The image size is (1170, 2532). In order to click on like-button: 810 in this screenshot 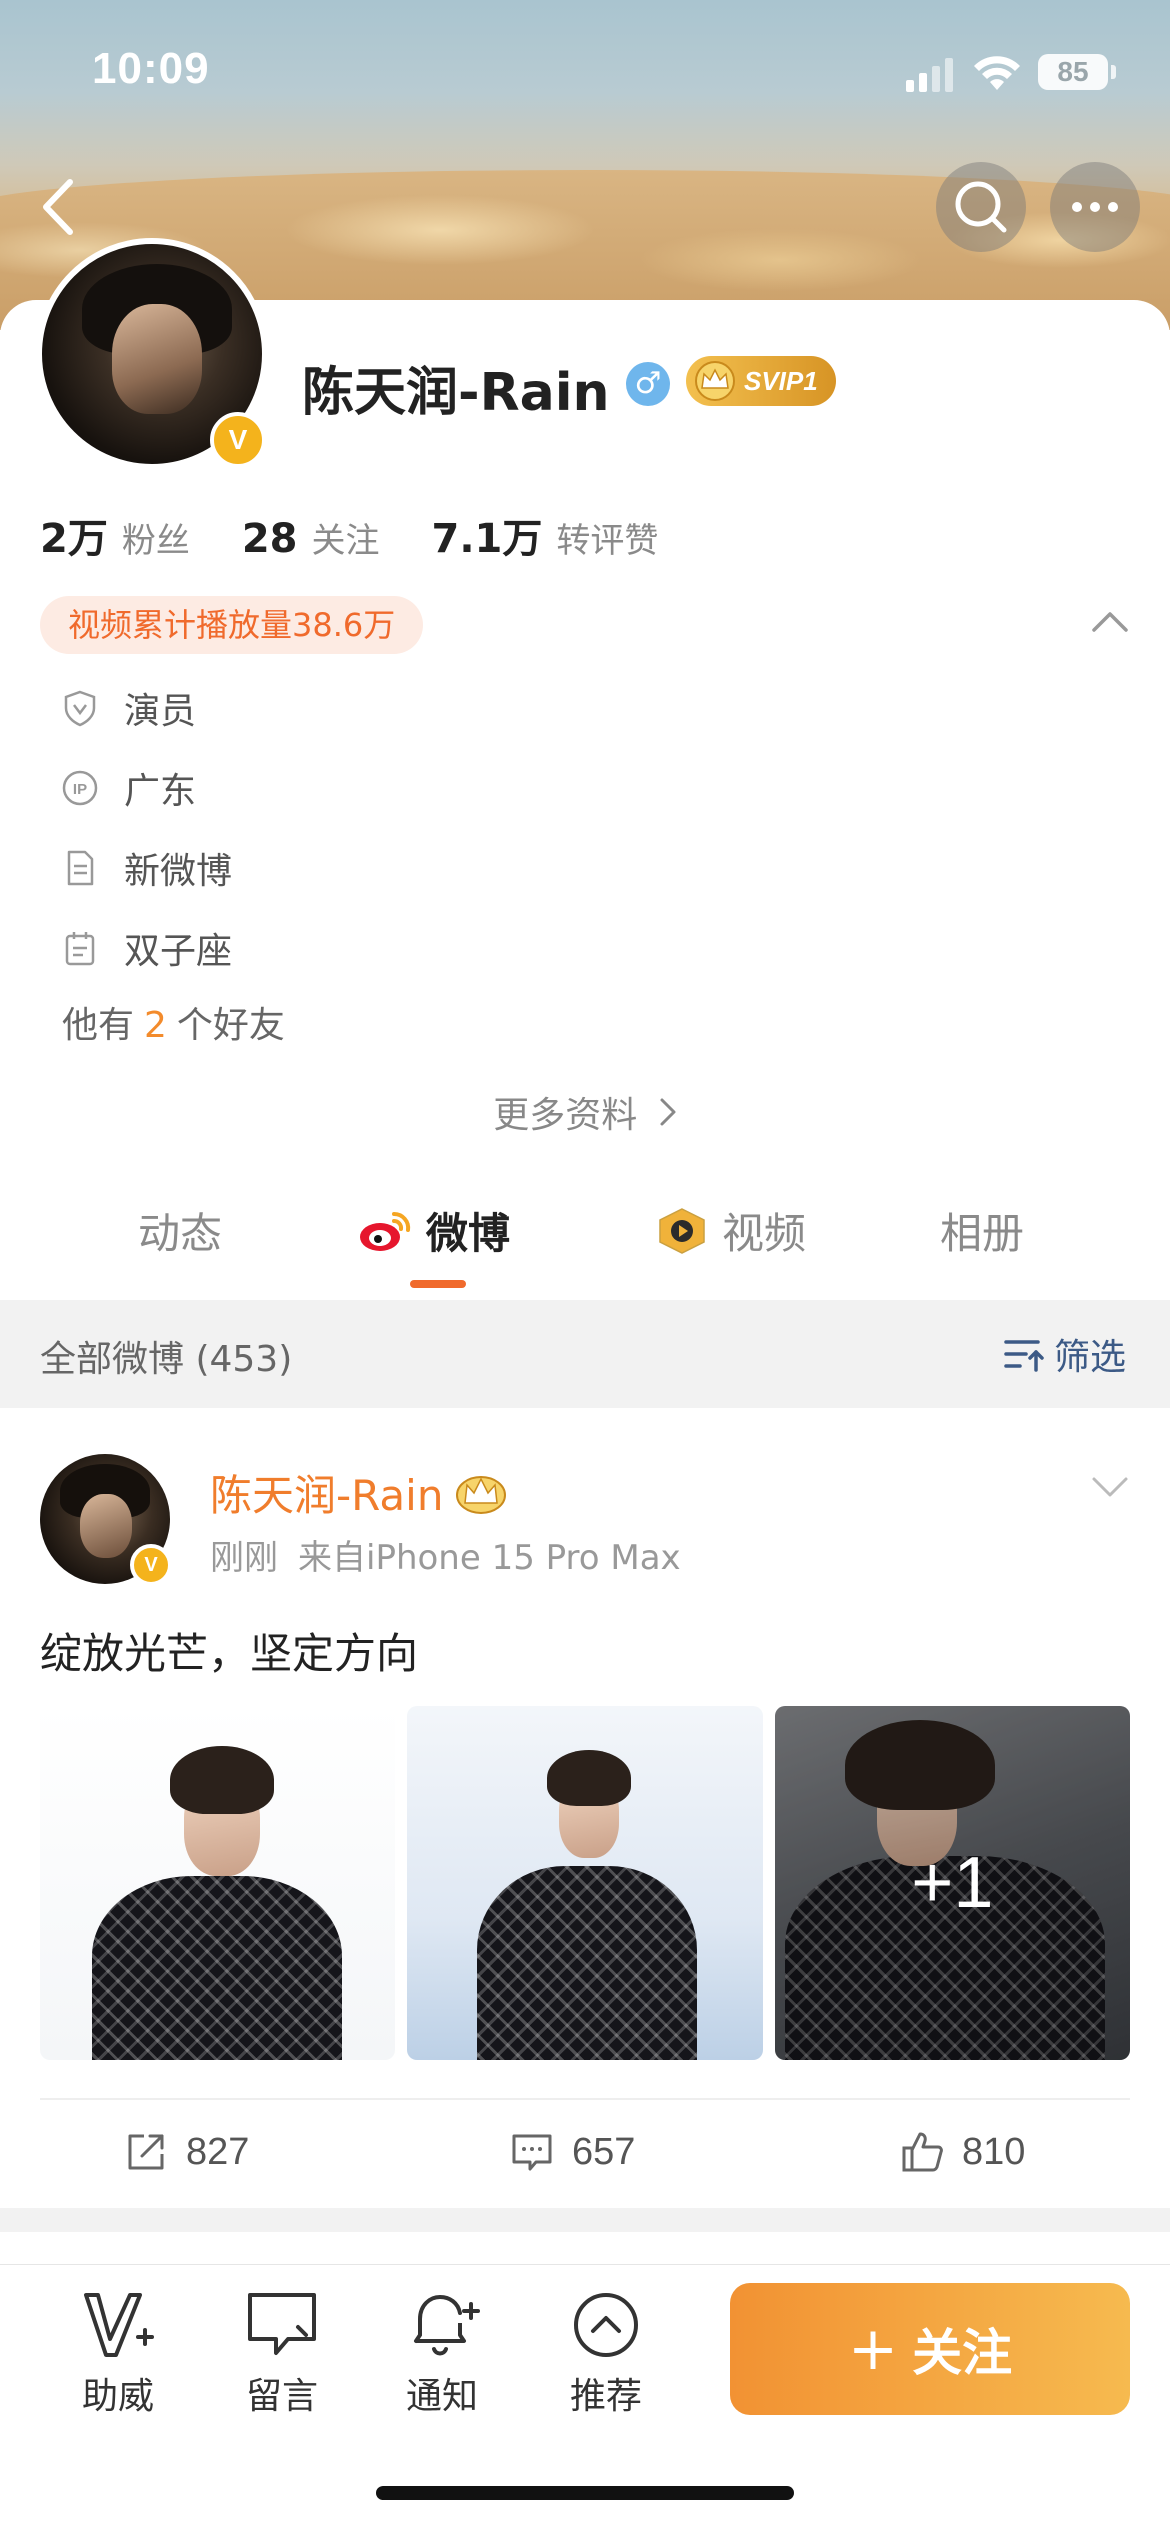, I will do `click(962, 2152)`.